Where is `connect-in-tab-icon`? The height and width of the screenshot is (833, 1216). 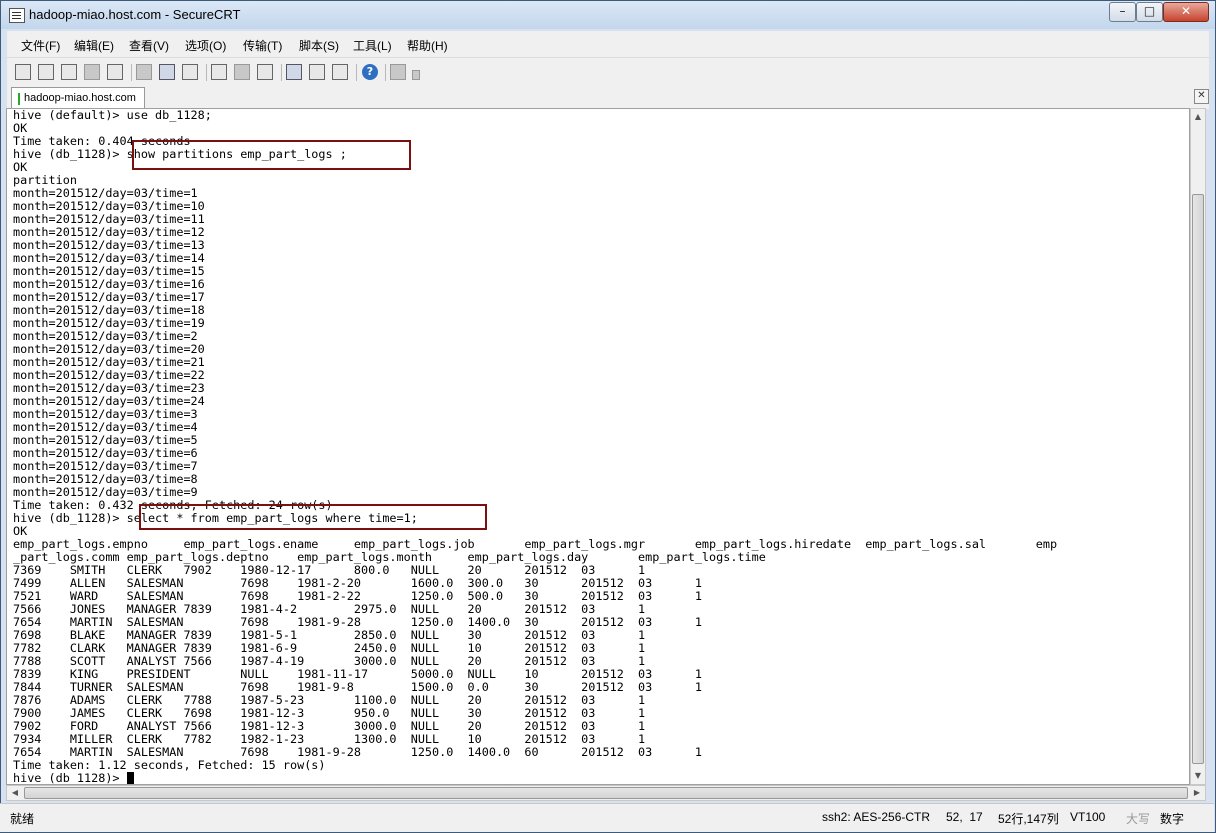 connect-in-tab-icon is located at coordinates (69, 72).